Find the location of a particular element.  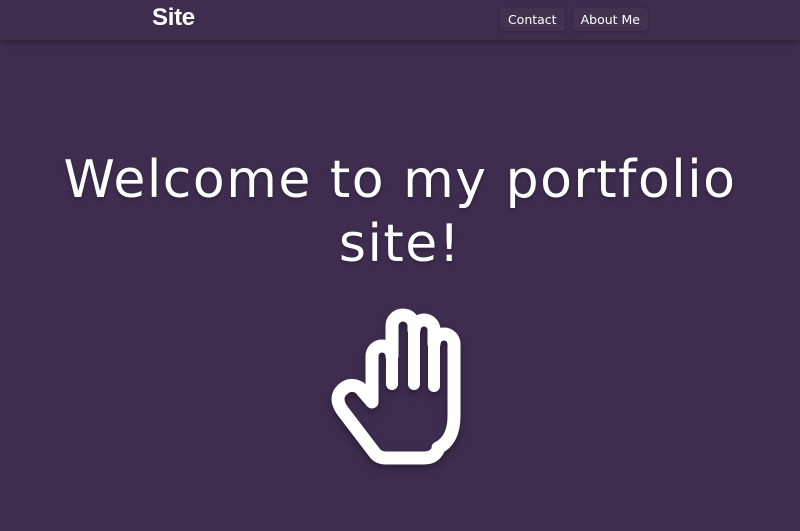

nav-link-contact: Contact is located at coordinates (532, 19).